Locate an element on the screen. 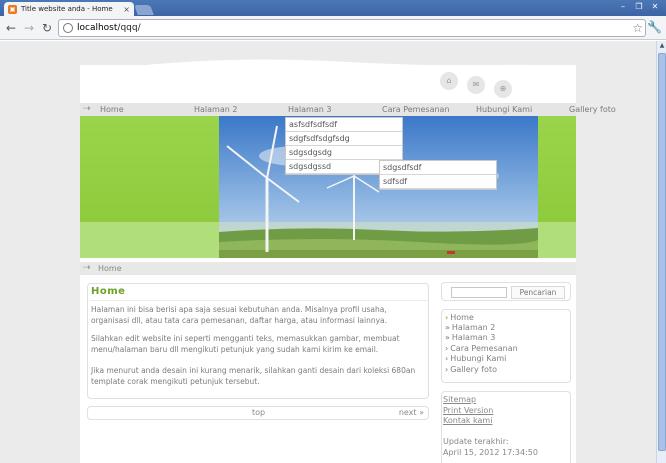 The width and height of the screenshot is (666, 463). wrench-icon: 🔧 is located at coordinates (654, 27).